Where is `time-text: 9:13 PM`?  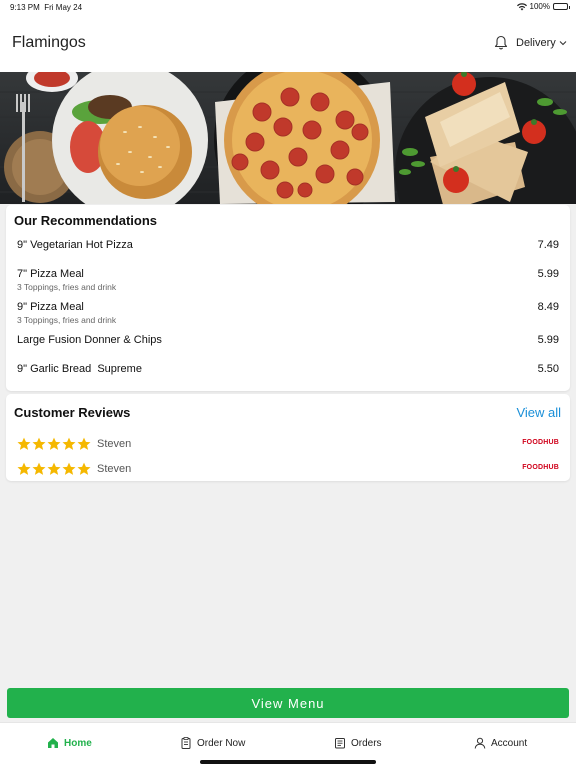
time-text: 9:13 PM is located at coordinates (25, 7).